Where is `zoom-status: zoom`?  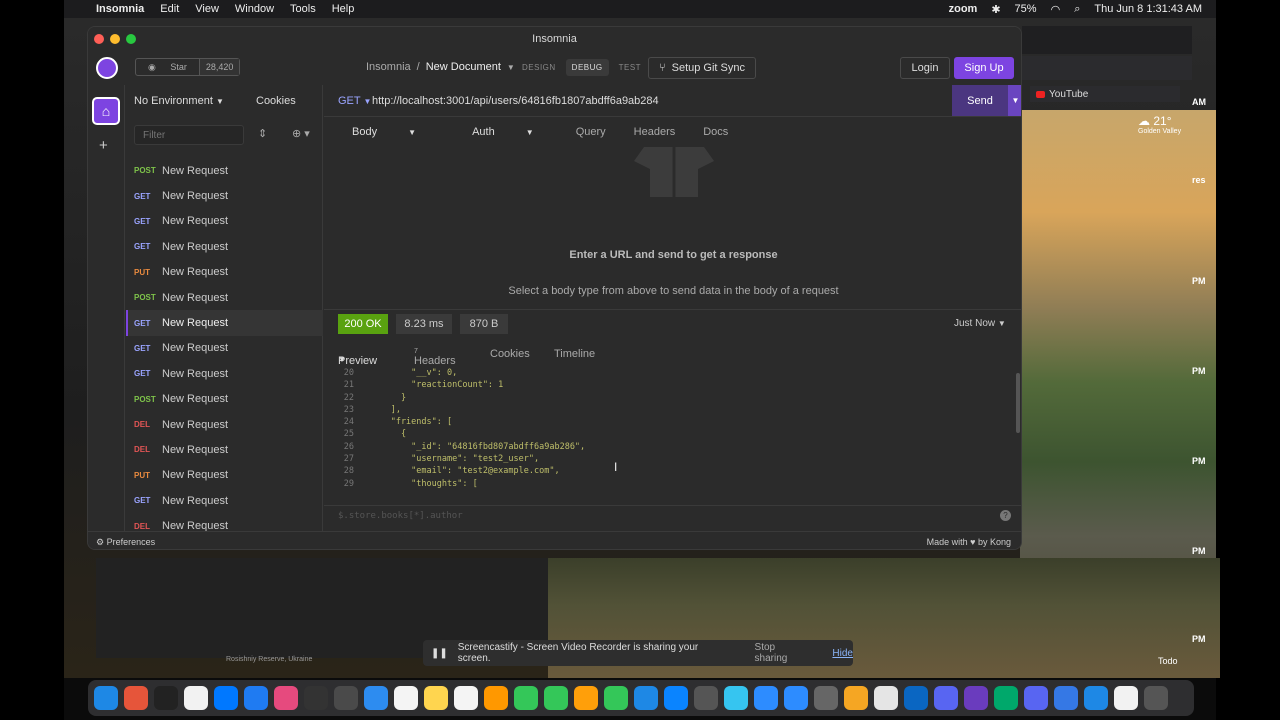
zoom-status: zoom is located at coordinates (963, 9).